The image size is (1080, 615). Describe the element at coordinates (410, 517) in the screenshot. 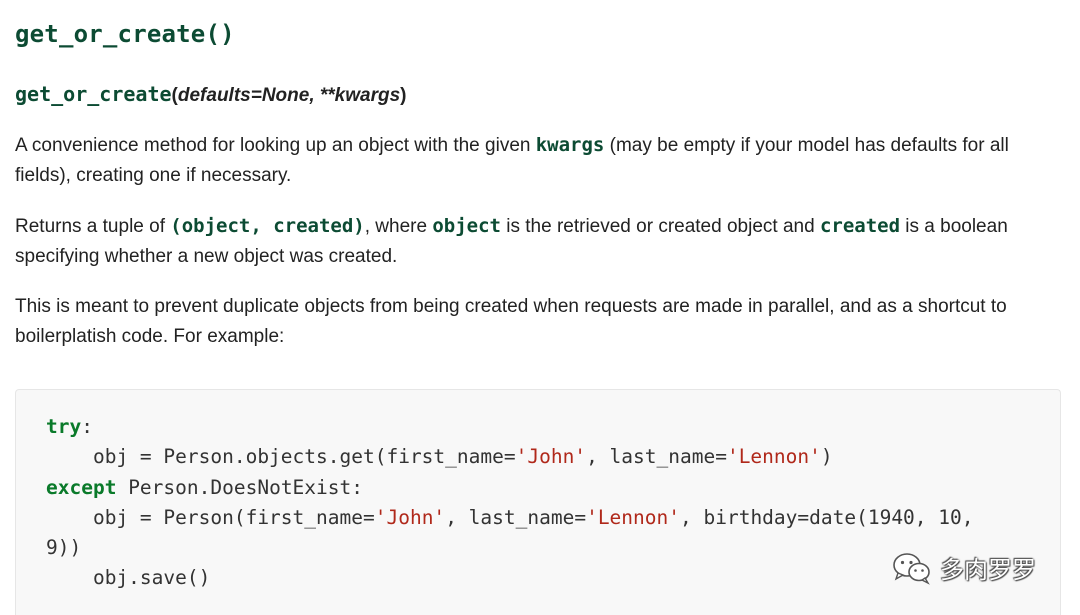

I see `code-string-john-2: 'John'` at that location.